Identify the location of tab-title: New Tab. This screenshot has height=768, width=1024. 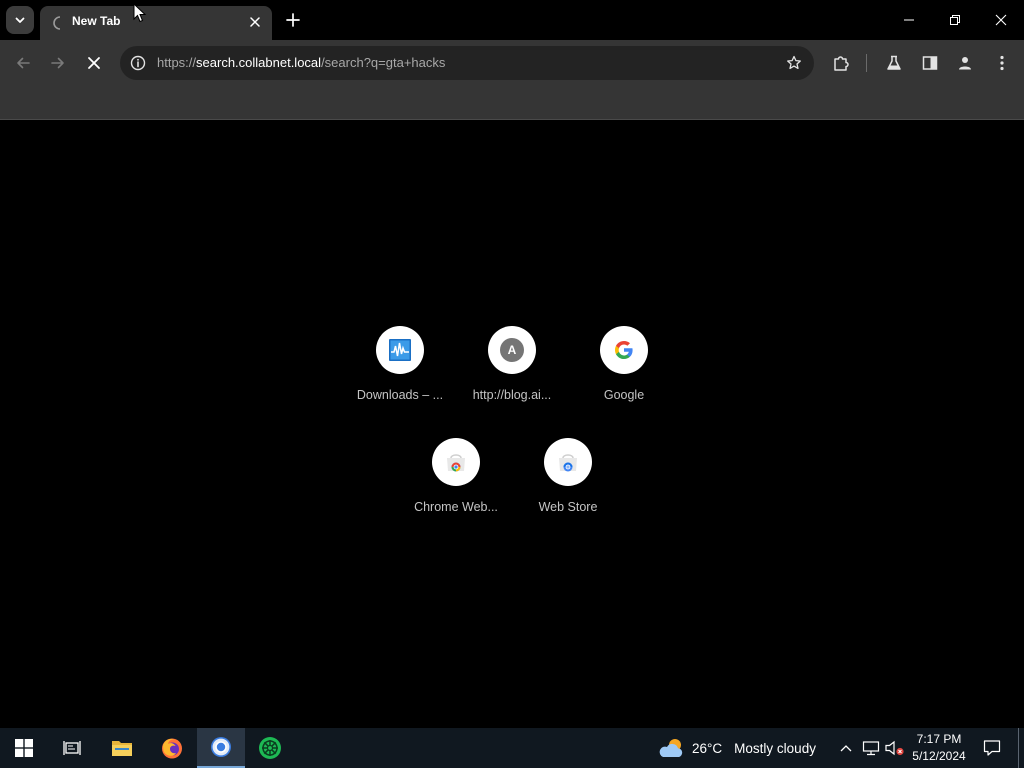
(96, 21).